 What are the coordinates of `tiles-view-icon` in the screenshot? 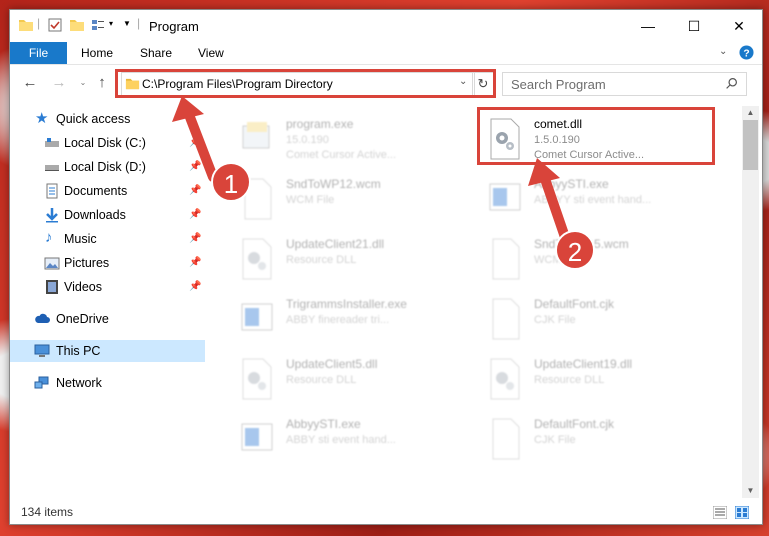 It's located at (742, 512).